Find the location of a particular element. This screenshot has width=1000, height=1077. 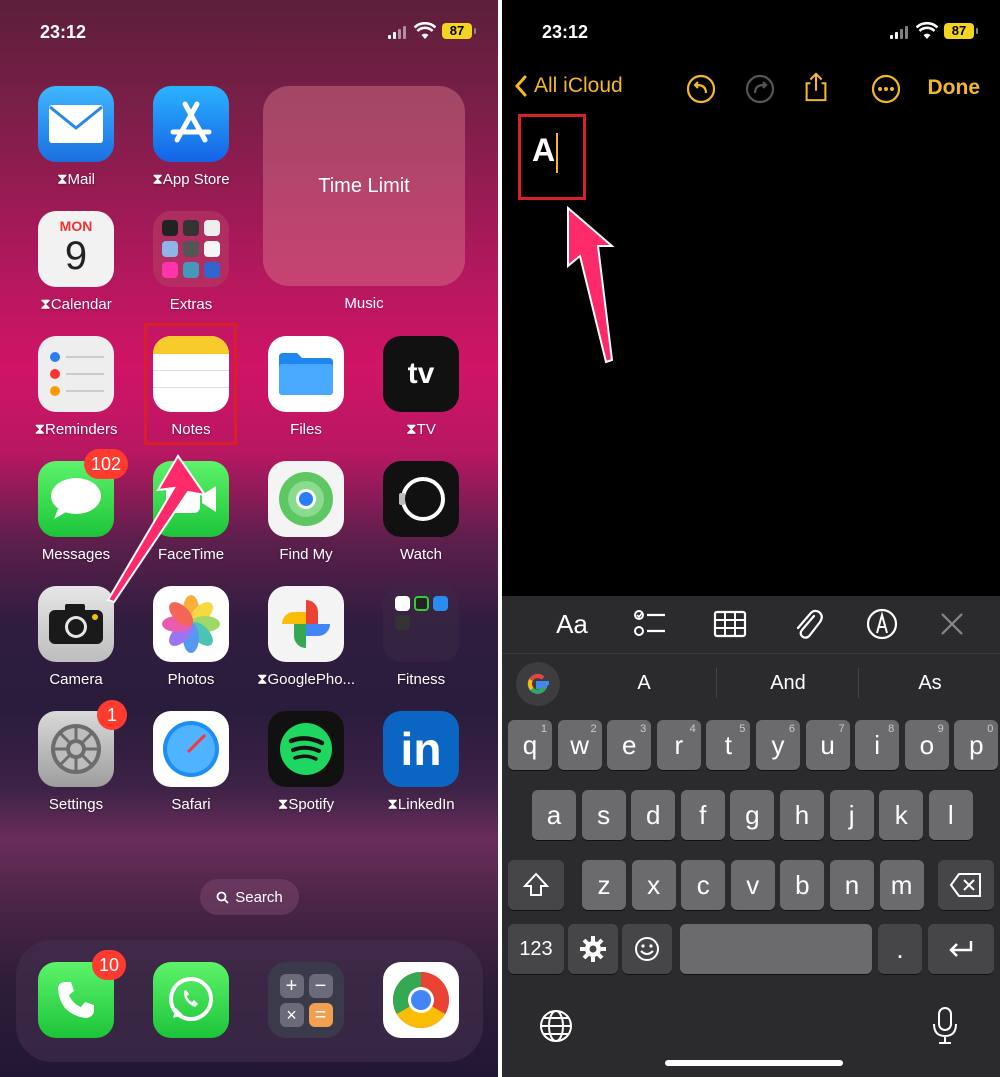

find-my-icon is located at coordinates (306, 499).